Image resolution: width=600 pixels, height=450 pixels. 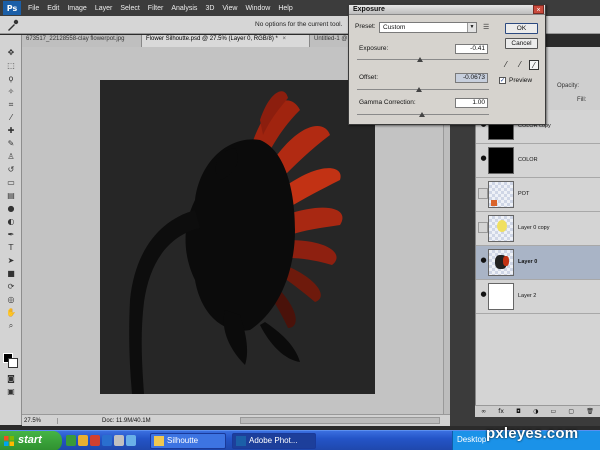 I want to click on path-selection-tool-icon: ➤, so click(x=11, y=260).